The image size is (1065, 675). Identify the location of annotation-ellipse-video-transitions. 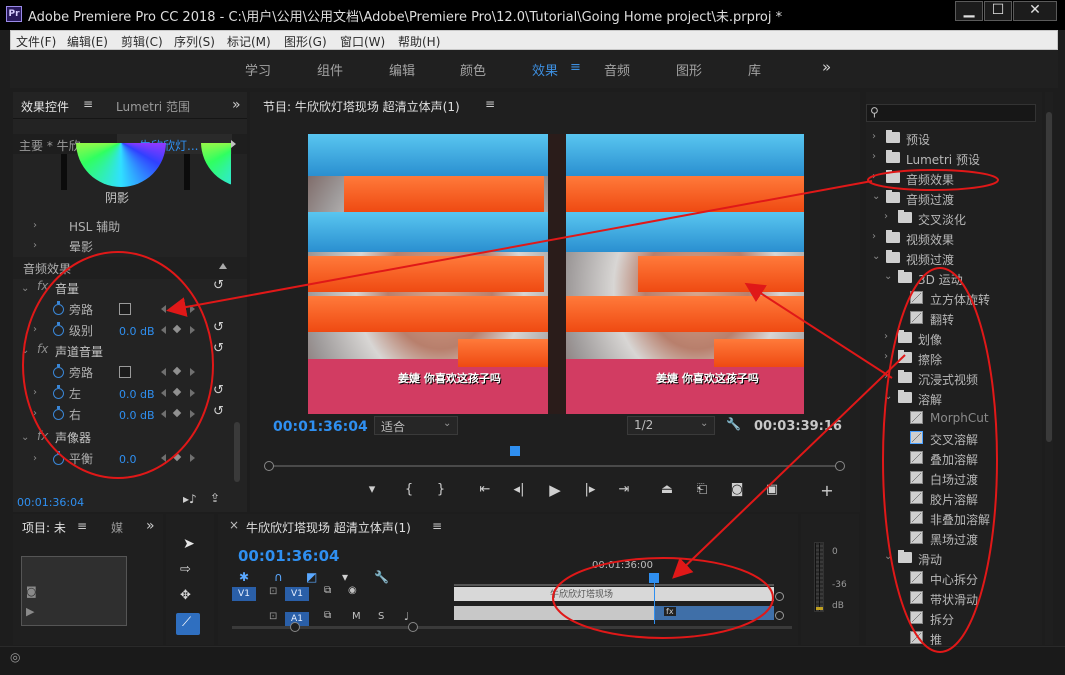
(940, 460).